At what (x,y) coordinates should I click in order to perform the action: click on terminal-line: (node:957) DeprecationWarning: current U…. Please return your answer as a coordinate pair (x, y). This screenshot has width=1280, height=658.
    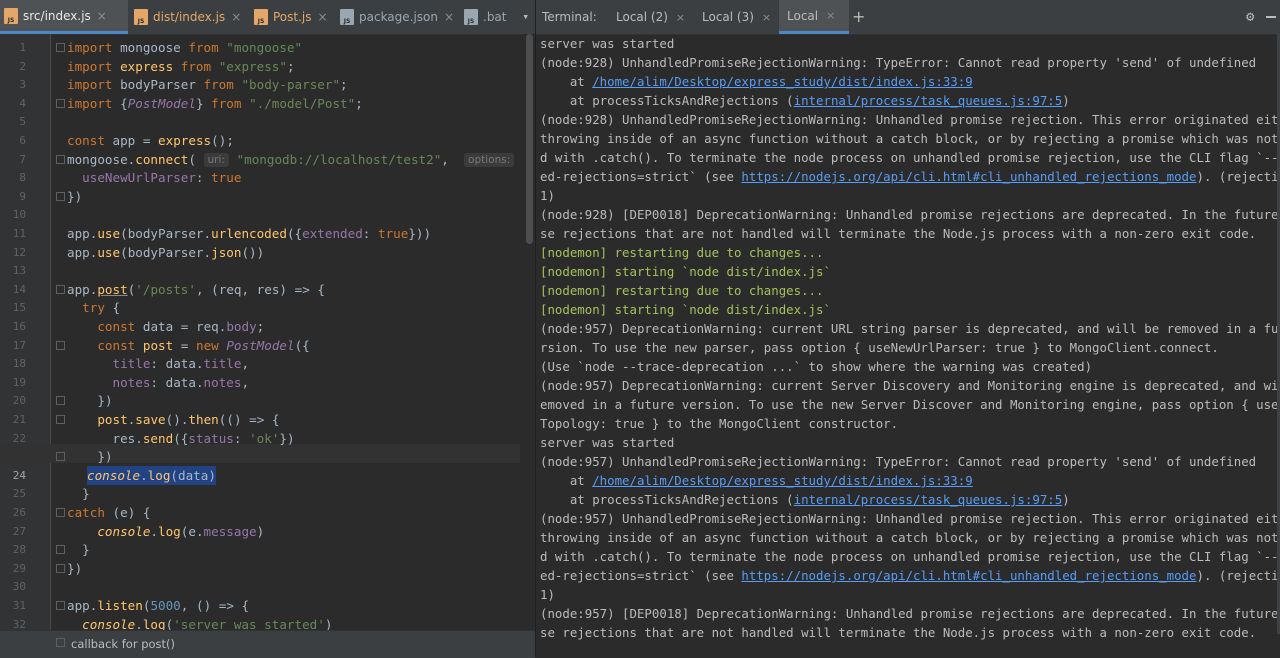
    Looking at the image, I should click on (910, 328).